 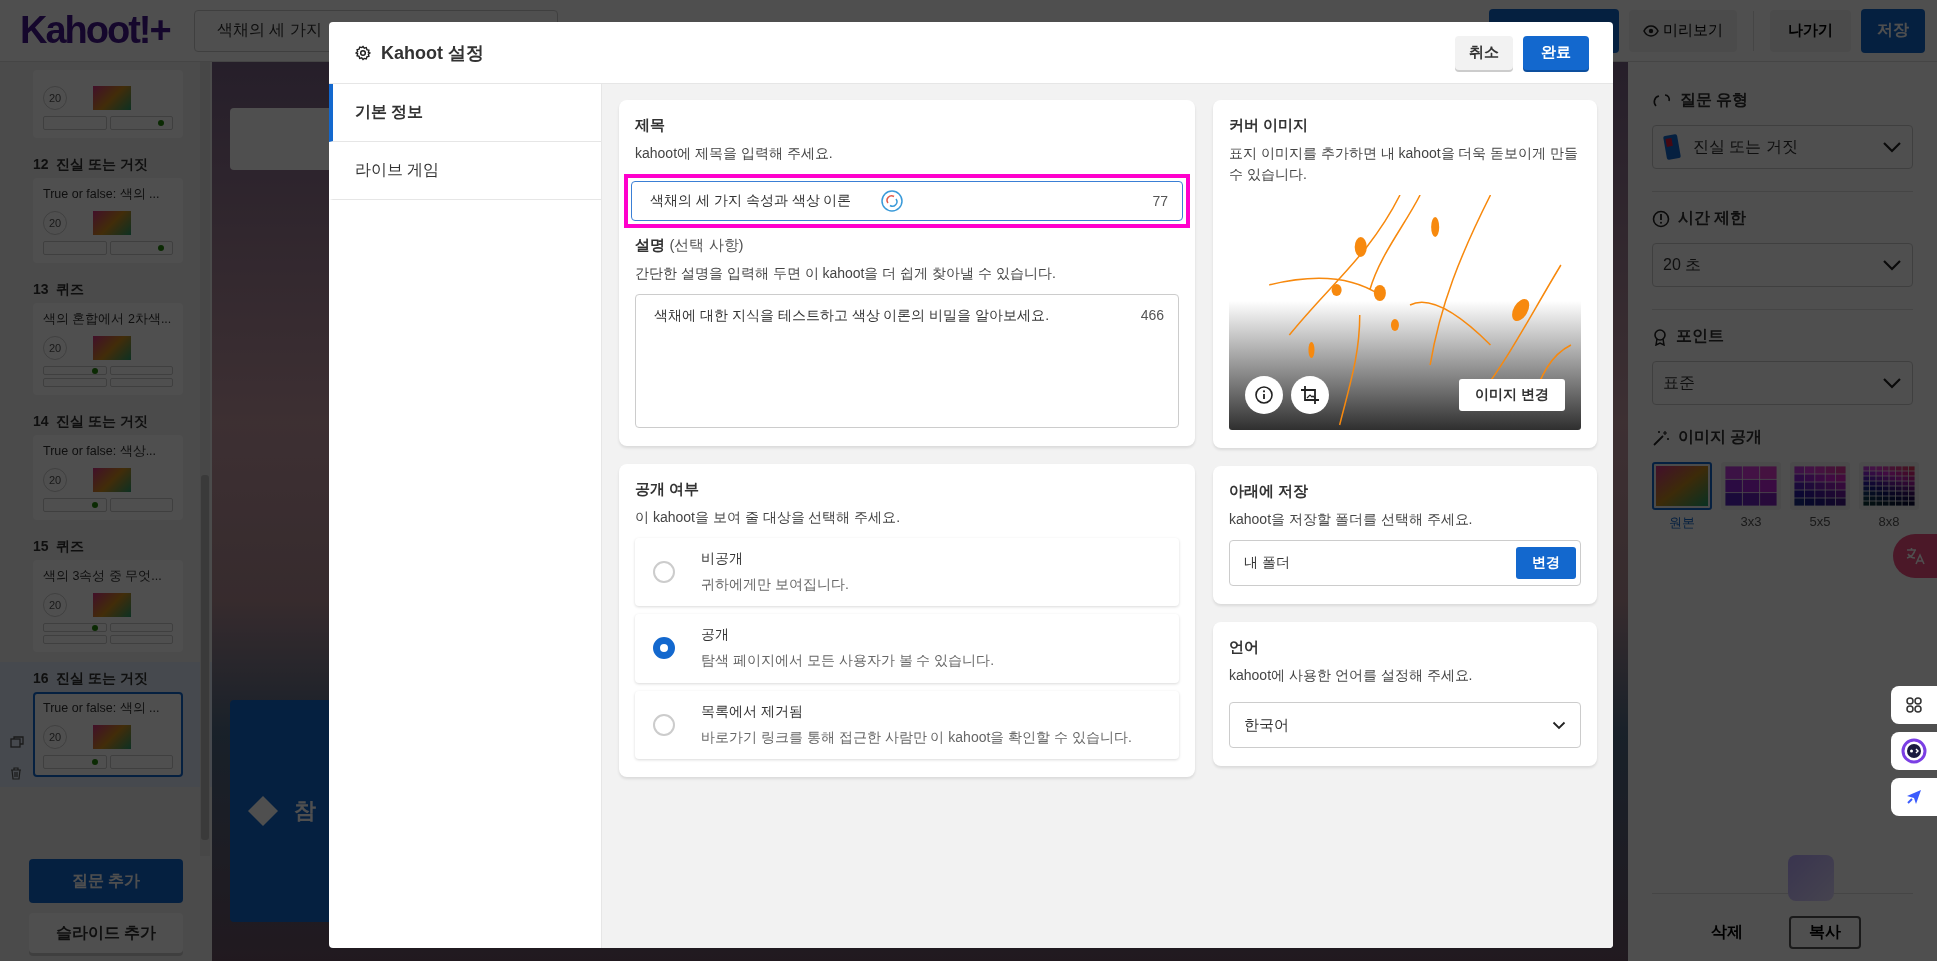 What do you see at coordinates (432, 53) in the screenshot?
I see `dialog-title: Kahoot 설정` at bounding box center [432, 53].